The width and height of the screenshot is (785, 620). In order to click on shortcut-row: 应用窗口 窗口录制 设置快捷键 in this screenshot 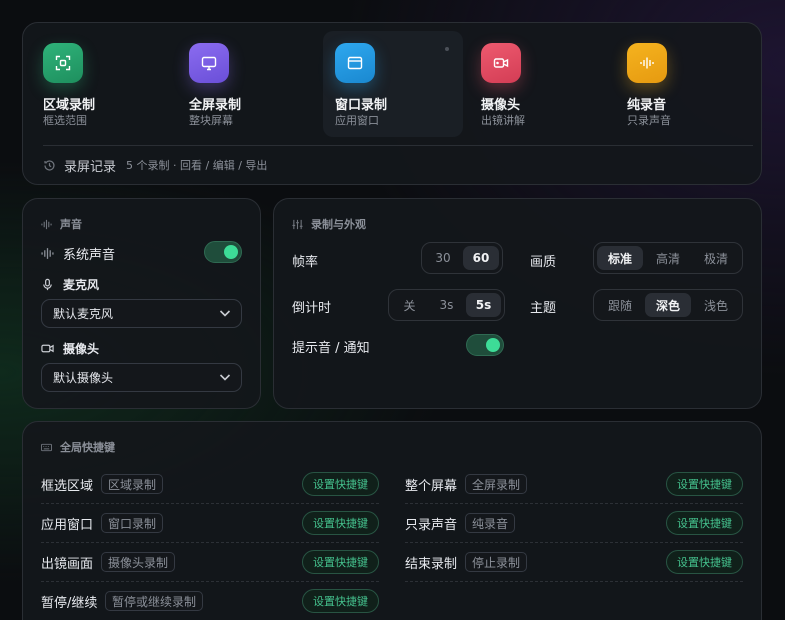, I will do `click(210, 523)`.